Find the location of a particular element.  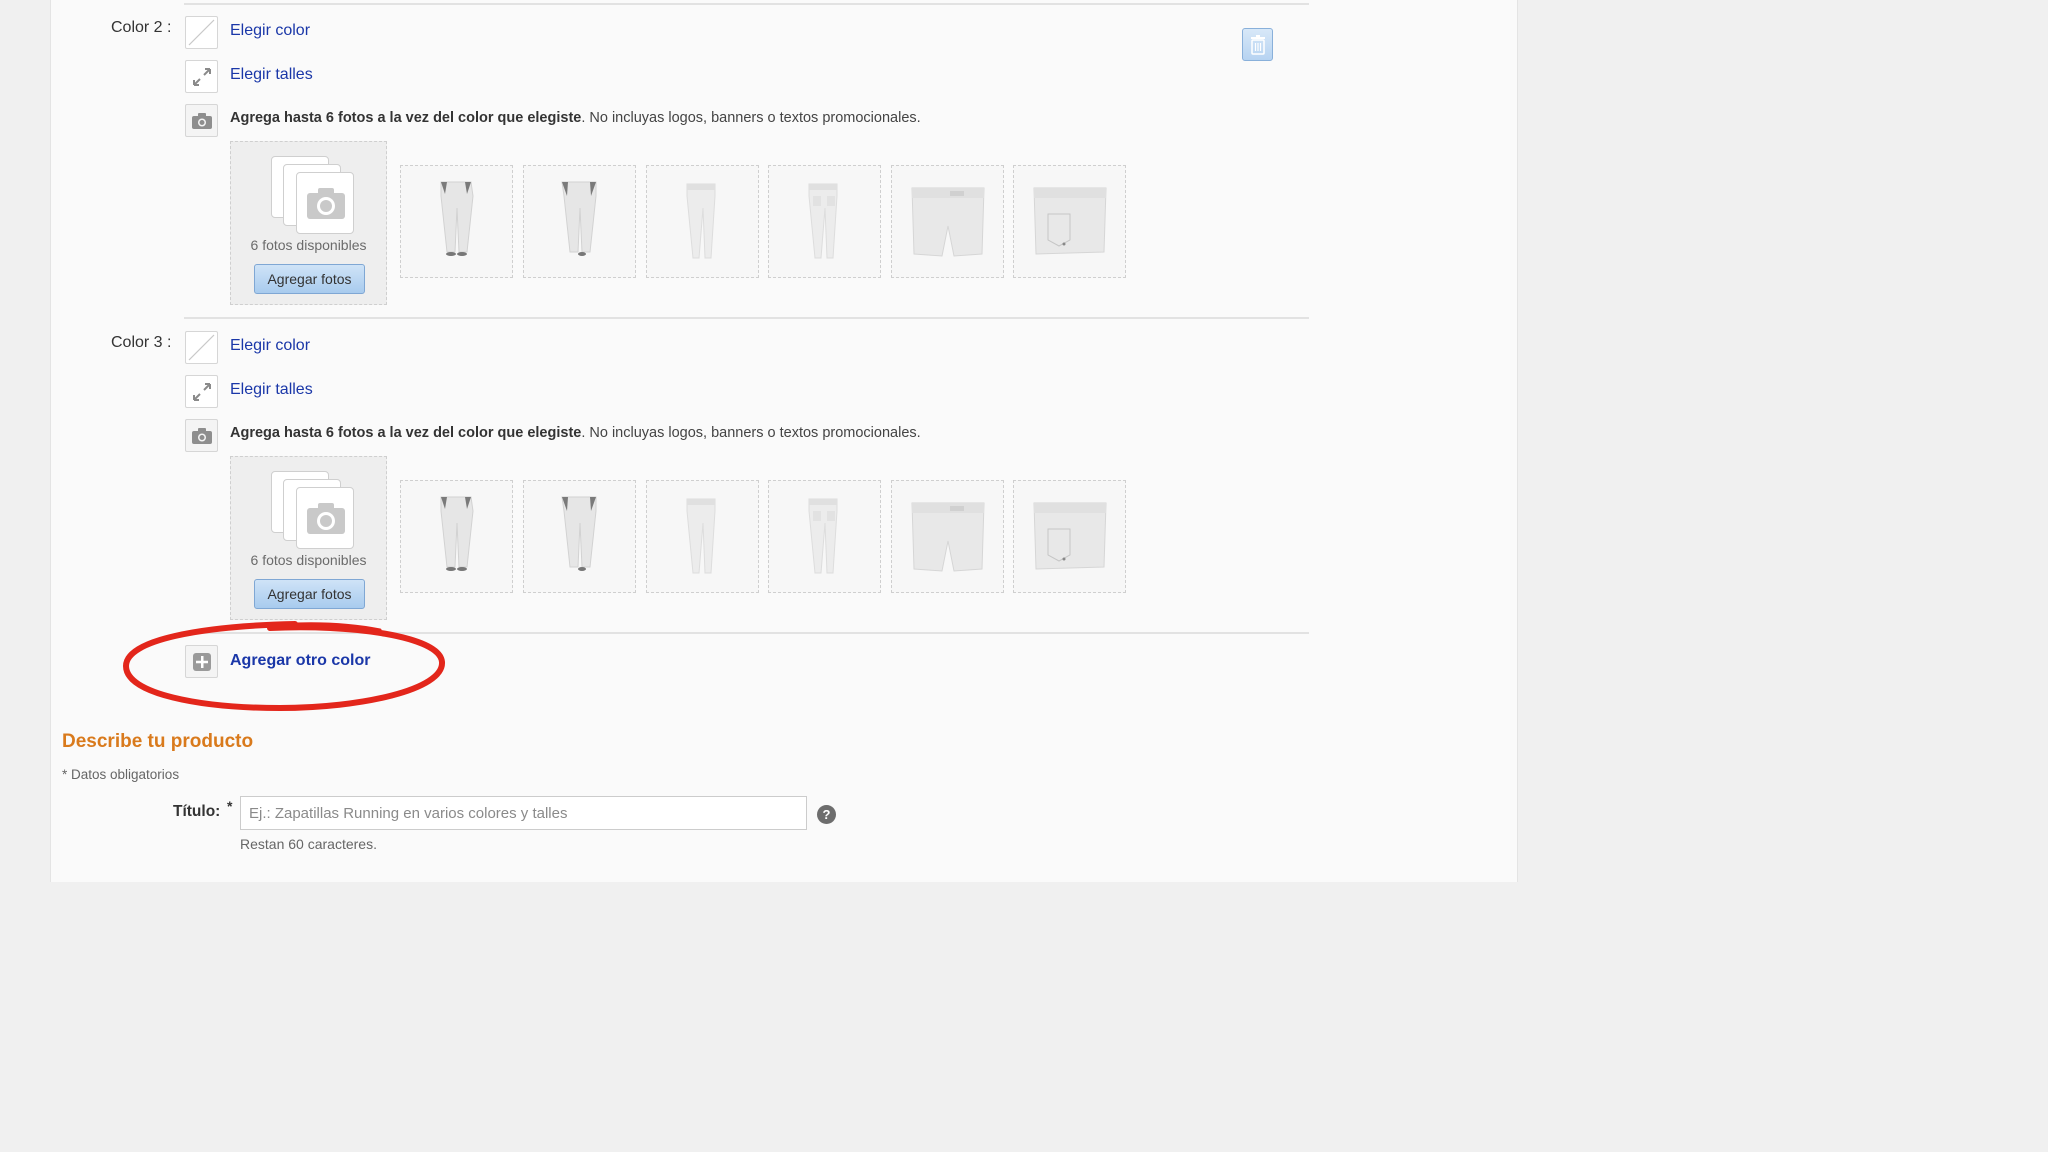

trash-icon is located at coordinates (1257, 44).